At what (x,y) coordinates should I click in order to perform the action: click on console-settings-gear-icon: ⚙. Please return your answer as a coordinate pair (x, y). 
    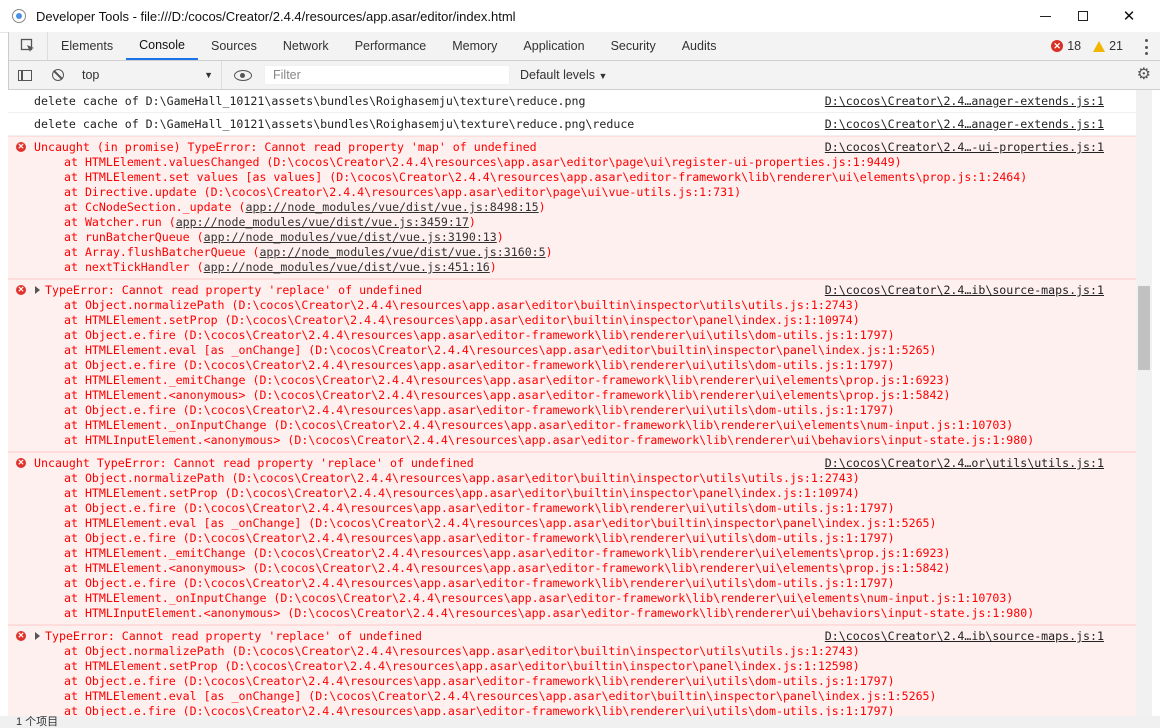
    Looking at the image, I should click on (1144, 75).